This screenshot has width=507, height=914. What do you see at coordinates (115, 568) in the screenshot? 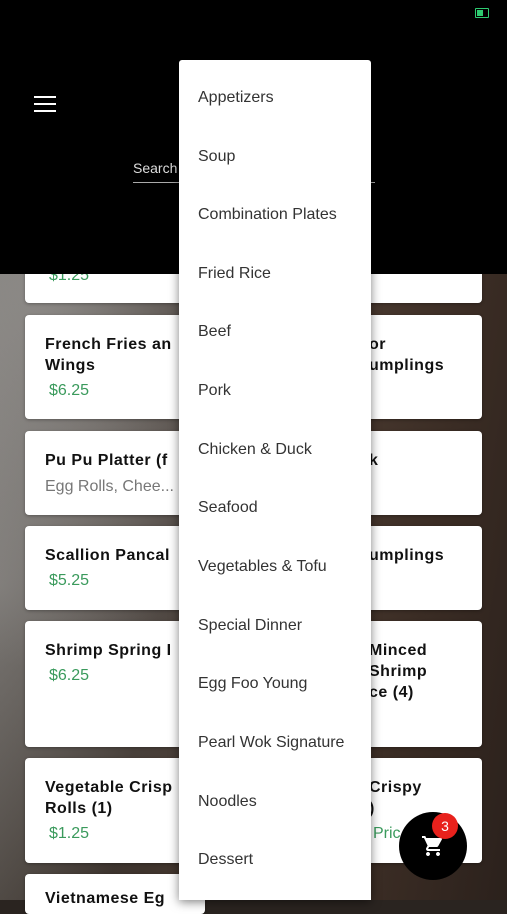
I see `menu-item-card: Scallion Pancal $5.25` at bounding box center [115, 568].